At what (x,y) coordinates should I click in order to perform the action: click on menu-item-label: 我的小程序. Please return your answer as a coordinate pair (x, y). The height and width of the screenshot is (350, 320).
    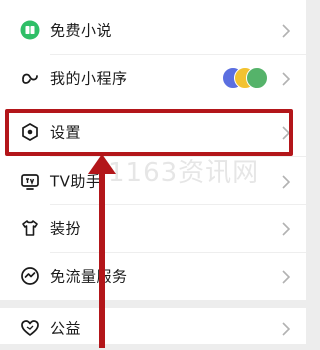
    Looking at the image, I should click on (89, 78).